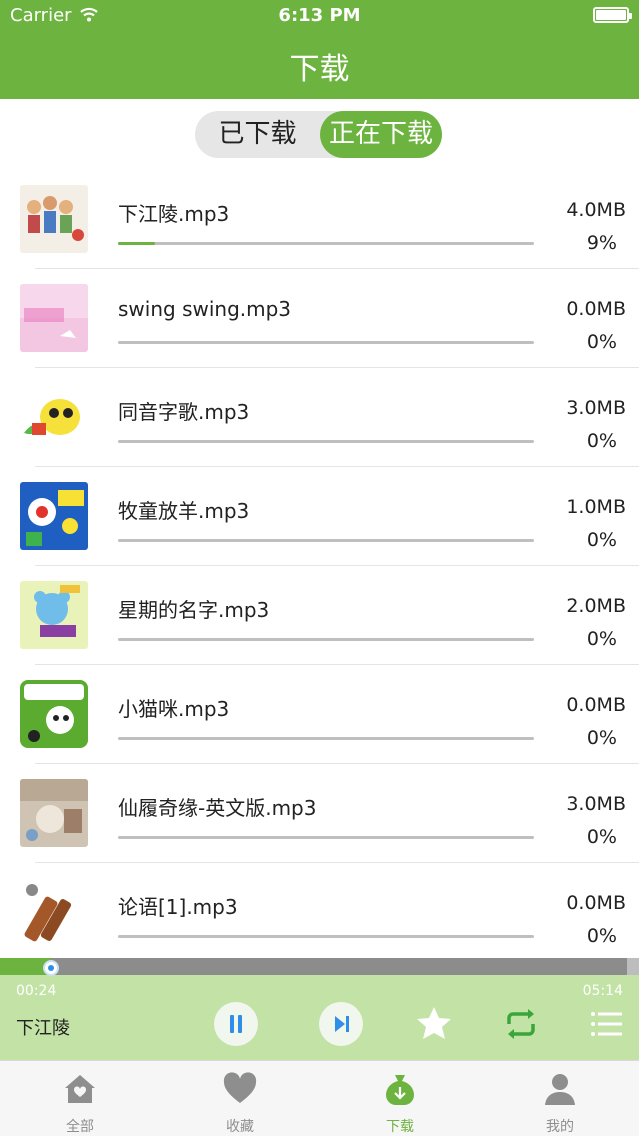 Image resolution: width=639 pixels, height=1136 pixels. What do you see at coordinates (43, 1028) in the screenshot?
I see `now-playing-title: 下江陵` at bounding box center [43, 1028].